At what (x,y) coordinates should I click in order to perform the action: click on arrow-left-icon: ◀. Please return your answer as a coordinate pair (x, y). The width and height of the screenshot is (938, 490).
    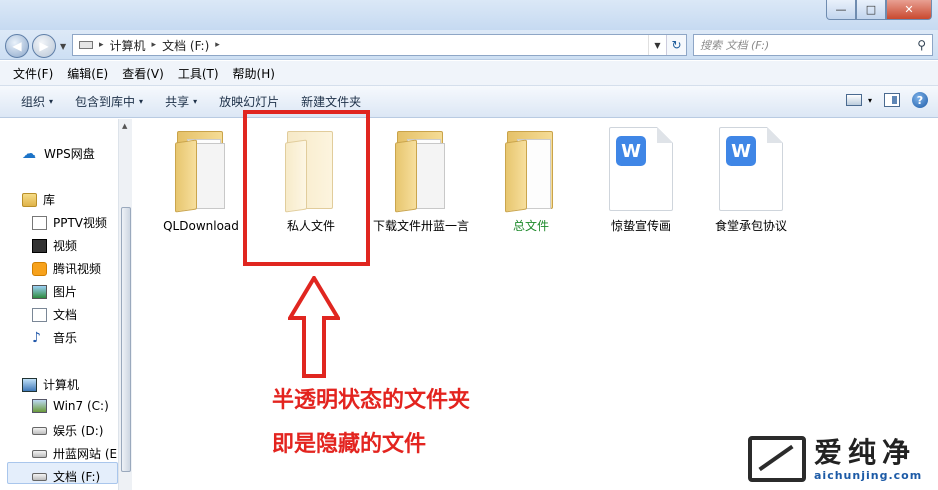
    Looking at the image, I should click on (17, 46).